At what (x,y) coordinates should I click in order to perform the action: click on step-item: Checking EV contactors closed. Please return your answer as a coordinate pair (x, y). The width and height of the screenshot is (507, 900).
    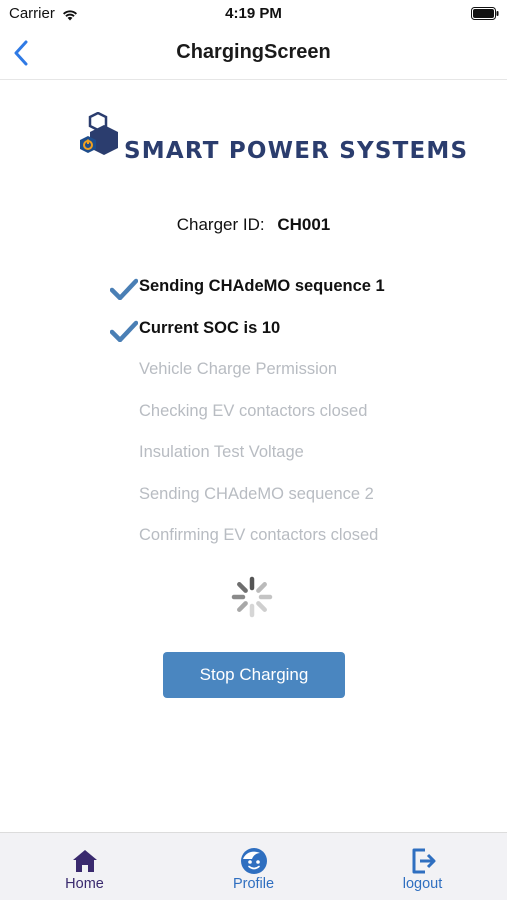
    Looking at the image, I should click on (290, 420).